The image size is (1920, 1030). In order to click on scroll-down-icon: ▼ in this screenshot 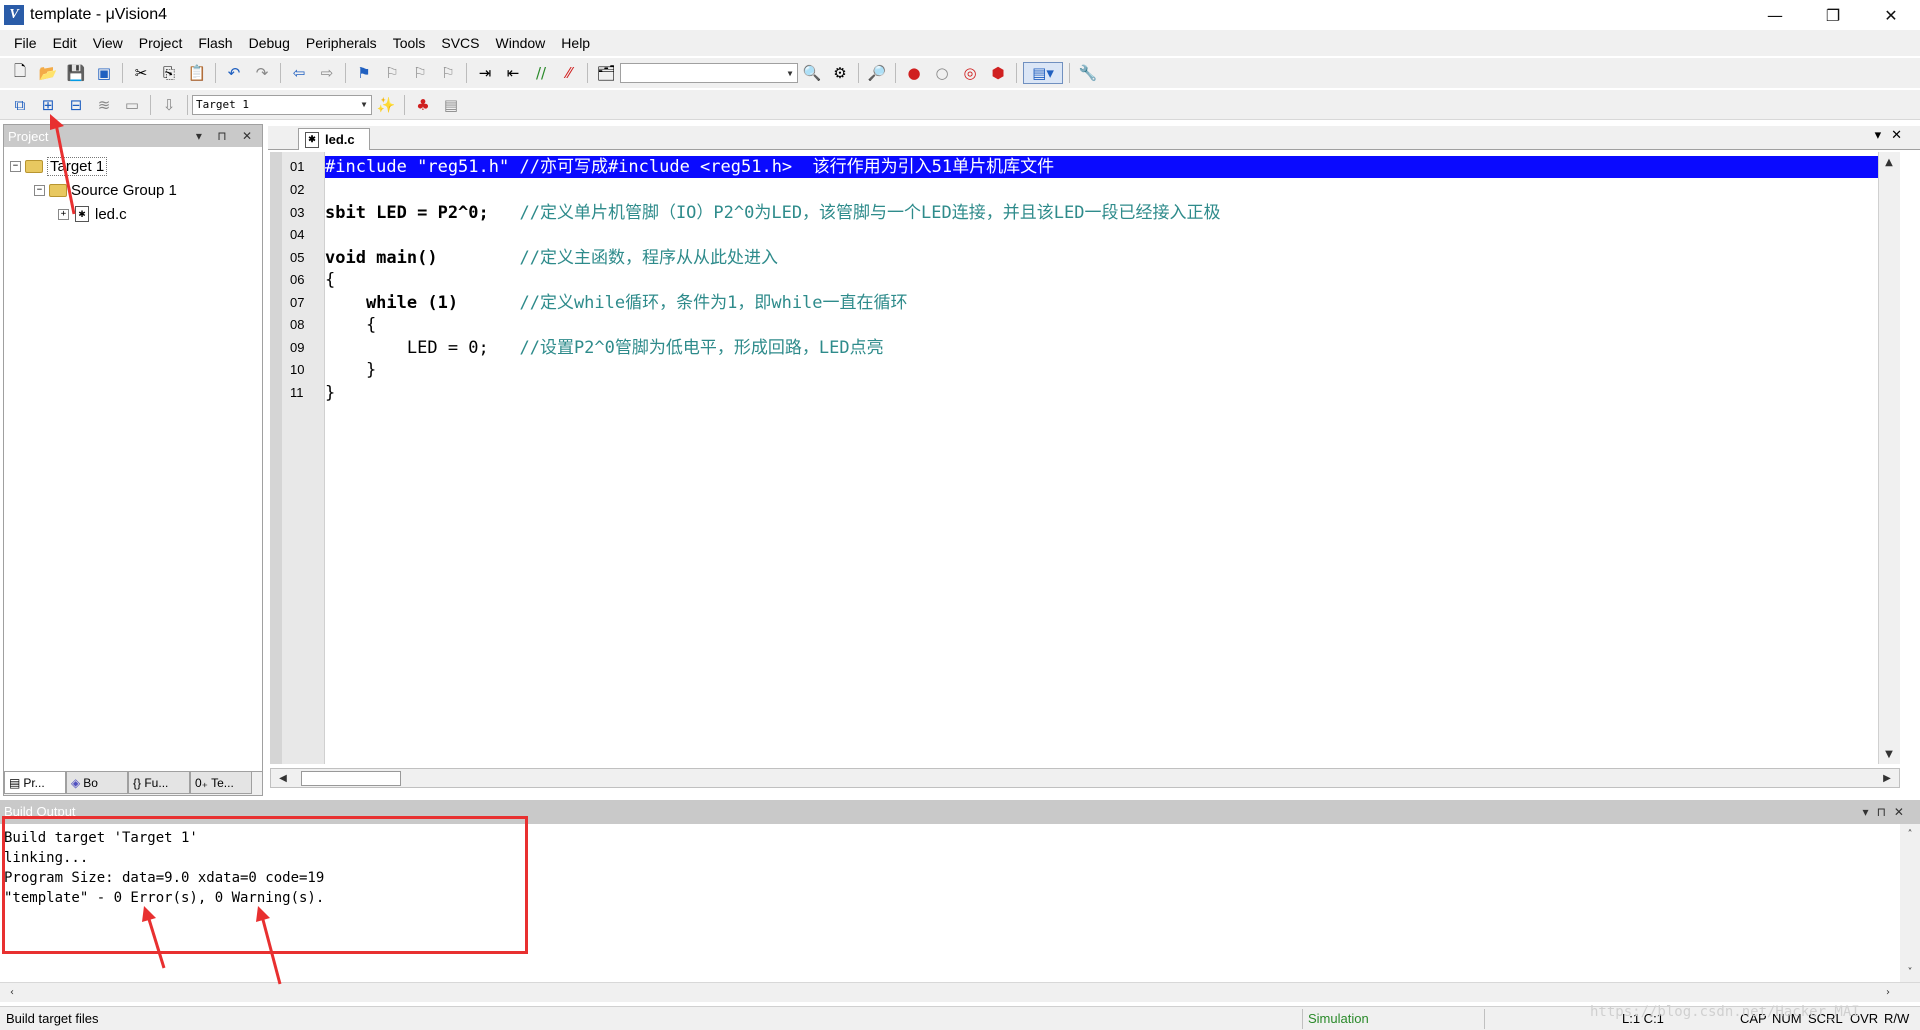, I will do `click(1889, 754)`.